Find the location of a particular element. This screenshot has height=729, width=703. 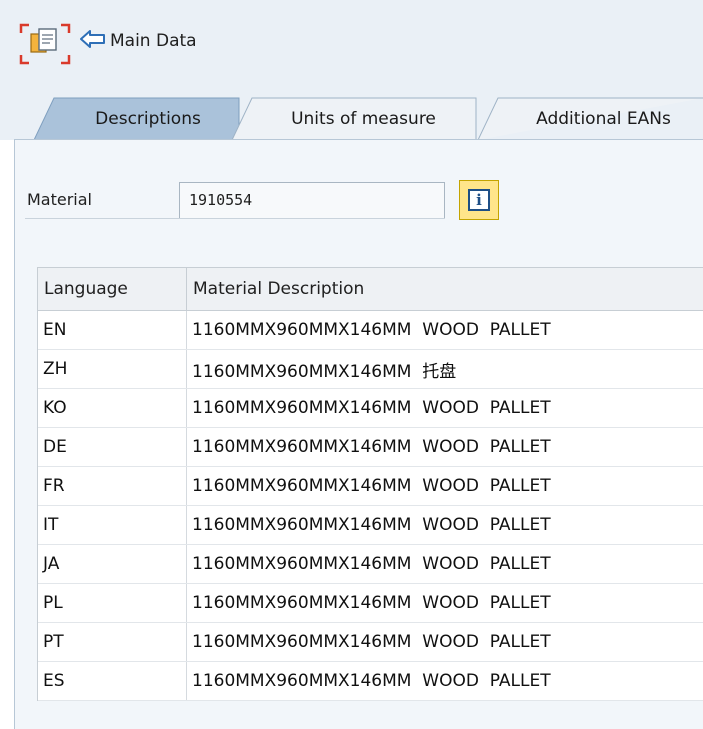

tab-descriptions-label: Descriptions is located at coordinates (148, 118).